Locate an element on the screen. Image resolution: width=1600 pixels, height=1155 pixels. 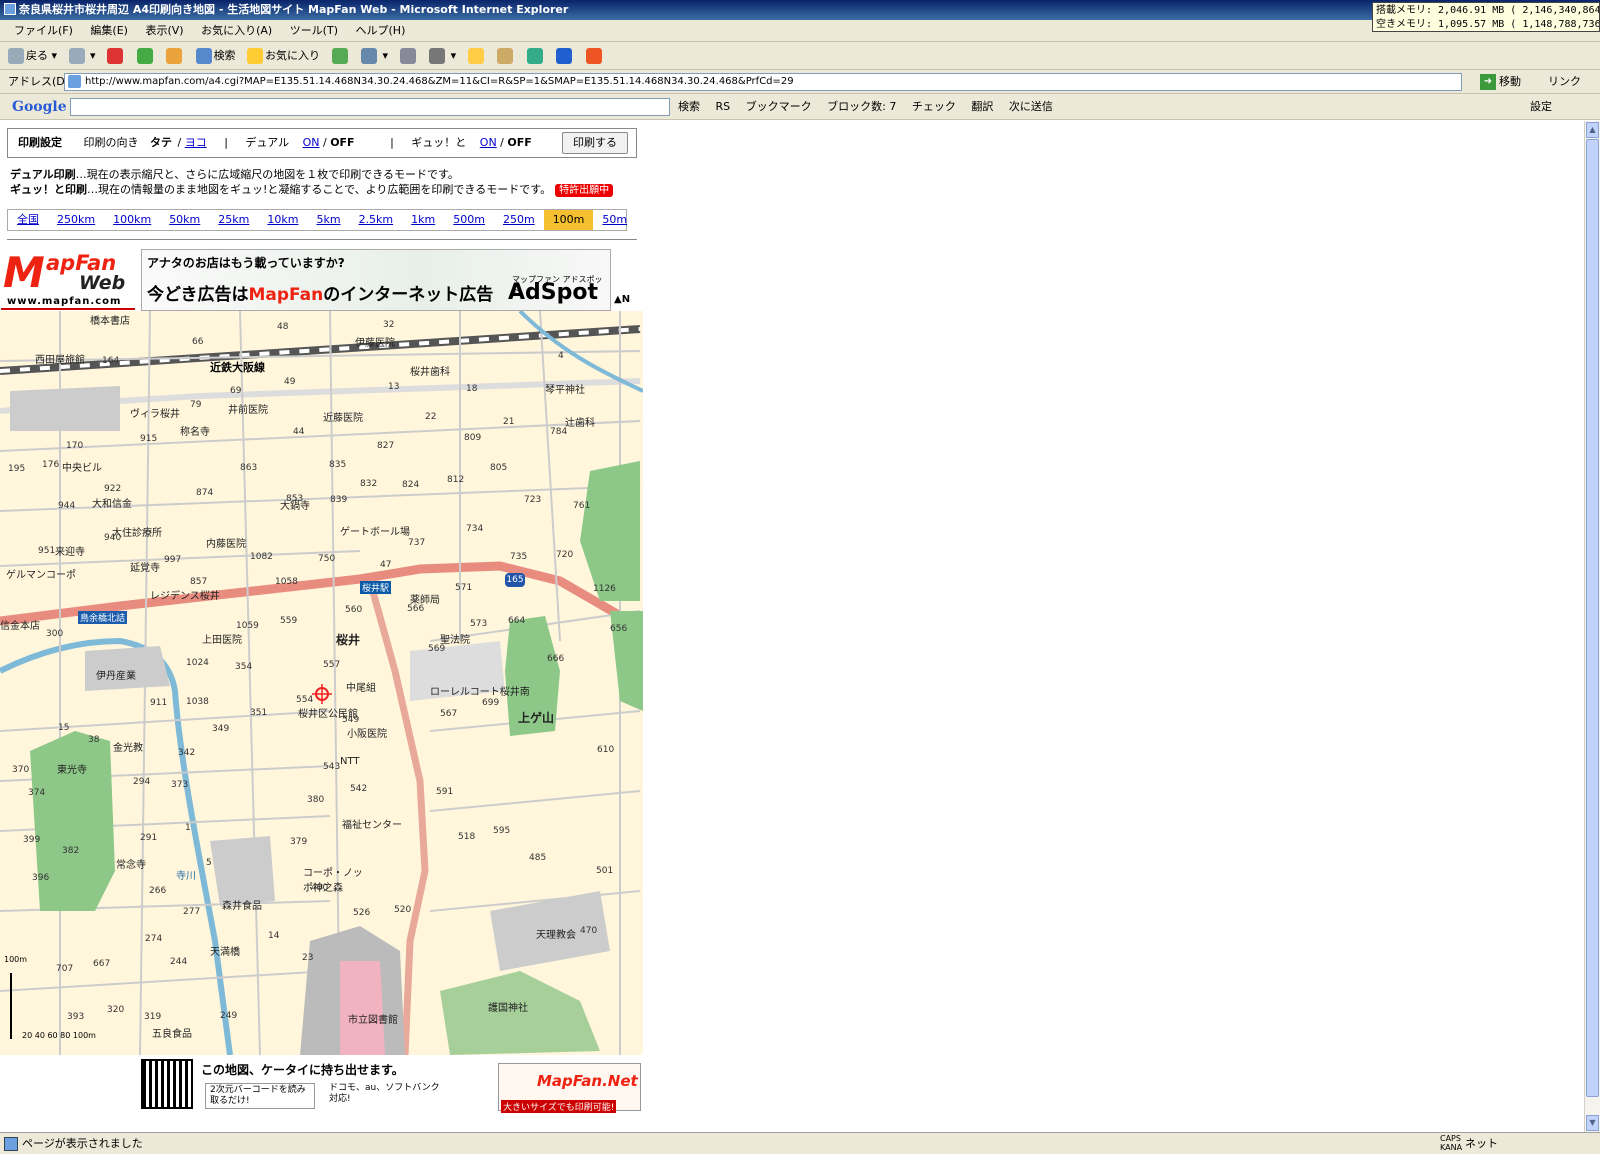
mapfan-web-logo: M apFan Web www.mapfan.com is located at coordinates (68, 279).